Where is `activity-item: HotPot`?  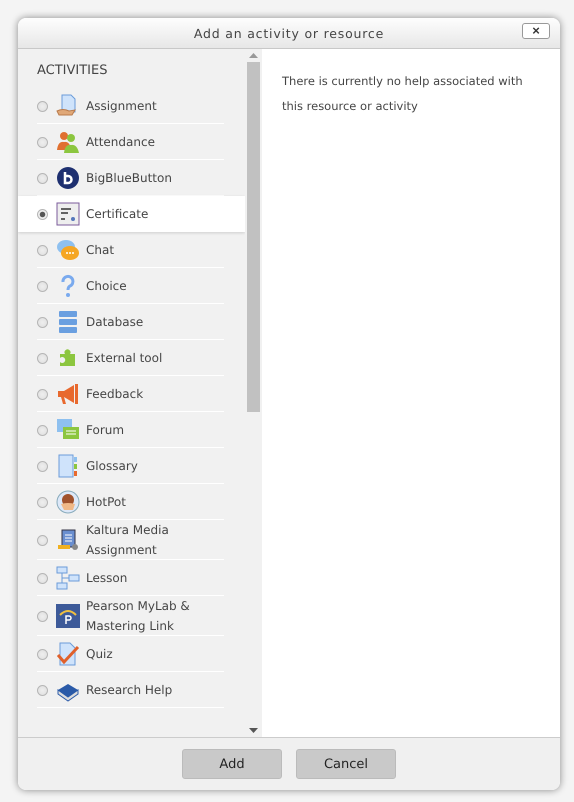
activity-item: HotPot is located at coordinates (131, 502).